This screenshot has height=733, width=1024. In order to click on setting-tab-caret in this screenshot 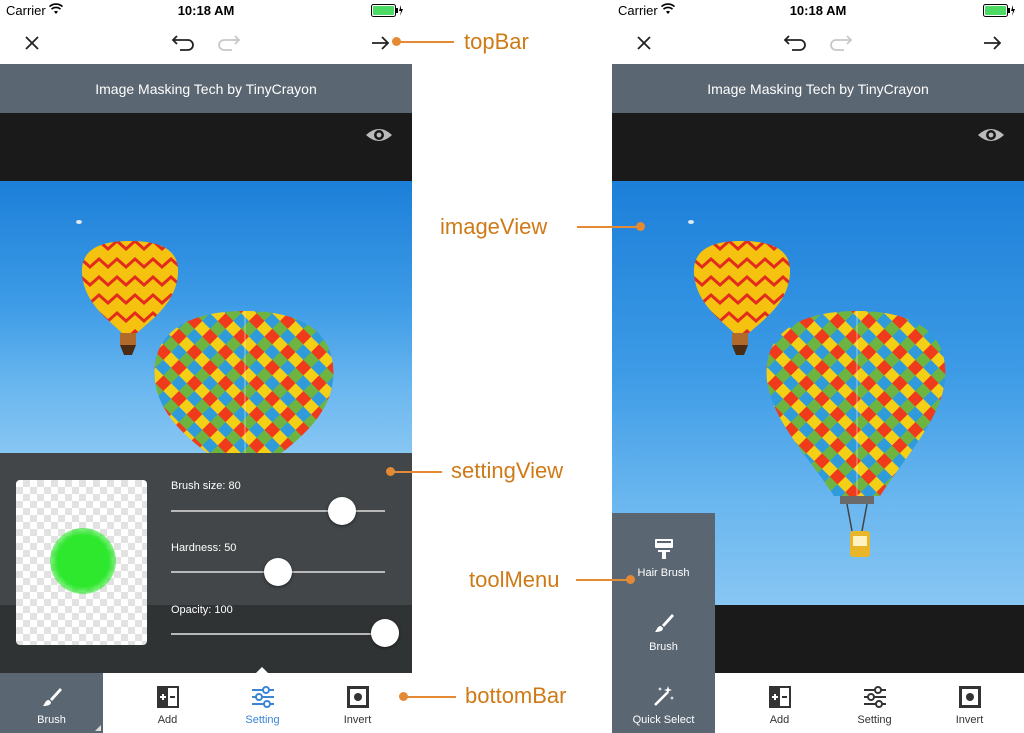, I will do `click(262, 670)`.